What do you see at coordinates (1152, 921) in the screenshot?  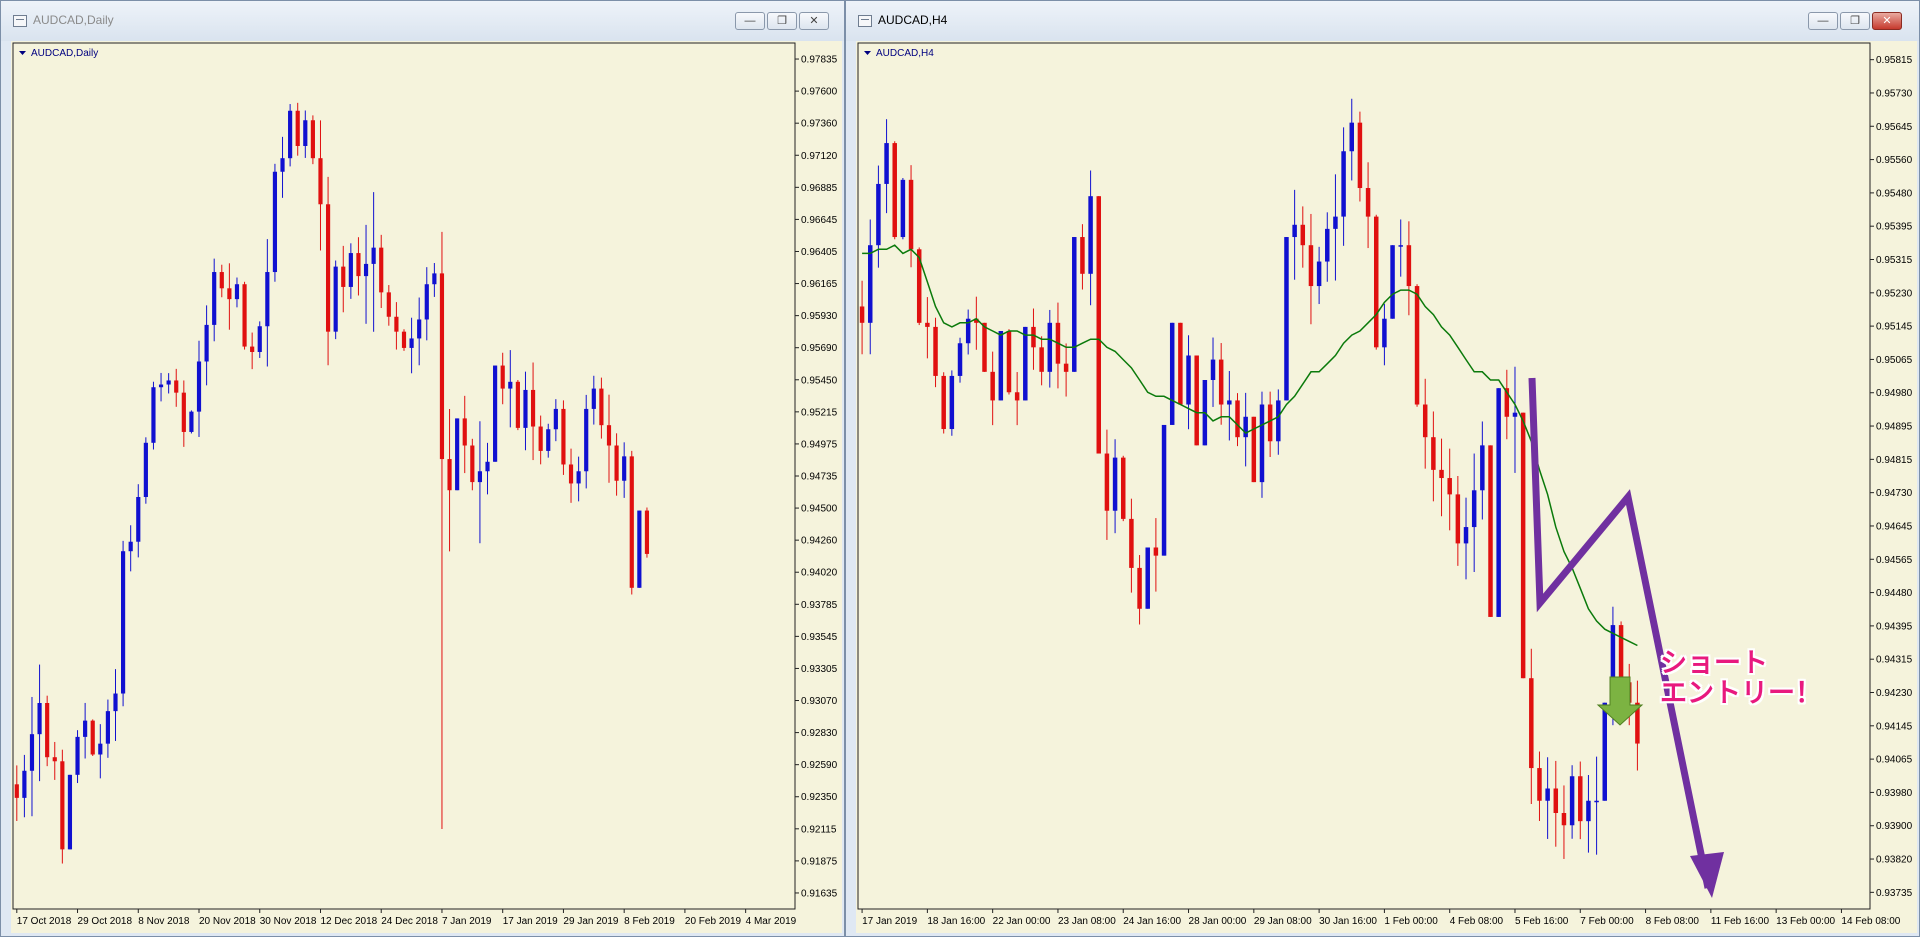 I see `x-tick-label: 24 Jan 16:00` at bounding box center [1152, 921].